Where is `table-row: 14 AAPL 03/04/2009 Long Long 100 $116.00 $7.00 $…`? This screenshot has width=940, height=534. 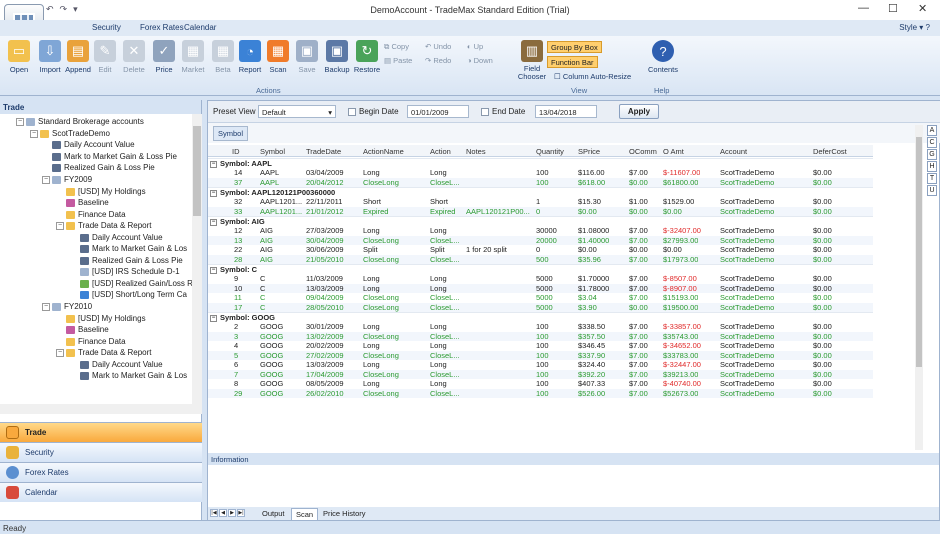 table-row: 14 AAPL 03/04/2009 Long Long 100 $116.00 $7.00 $… is located at coordinates (540, 173).